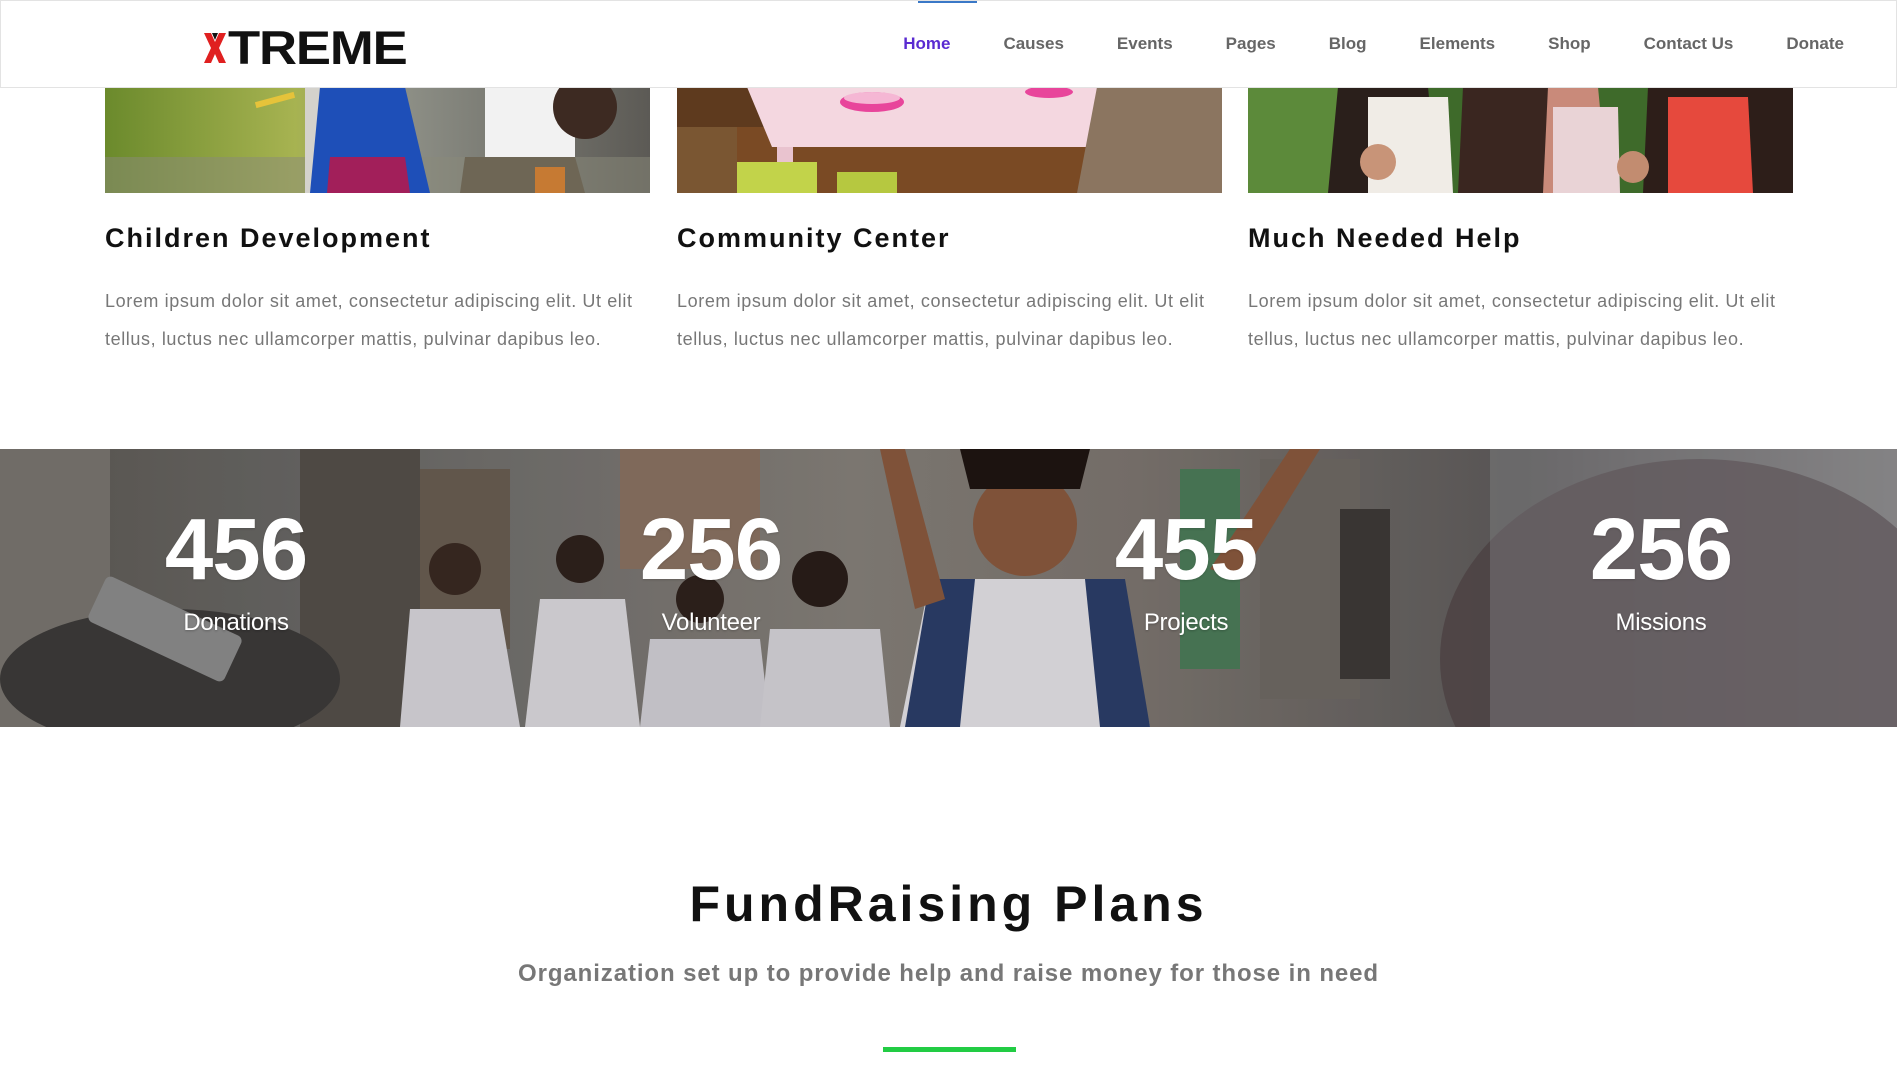 The width and height of the screenshot is (1897, 1080). Describe the element at coordinates (1186, 622) in the screenshot. I see `stat-label: Projects` at that location.